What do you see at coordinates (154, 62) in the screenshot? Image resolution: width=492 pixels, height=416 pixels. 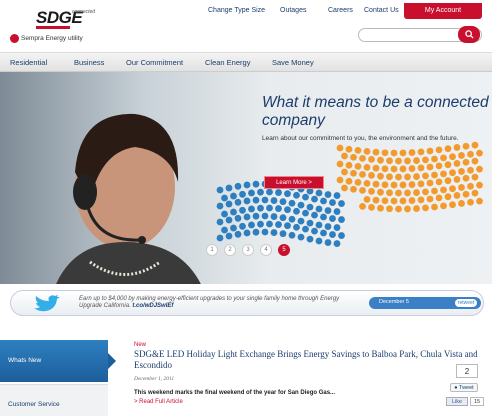 I see `nav-our-commitment: Our Commitment` at bounding box center [154, 62].